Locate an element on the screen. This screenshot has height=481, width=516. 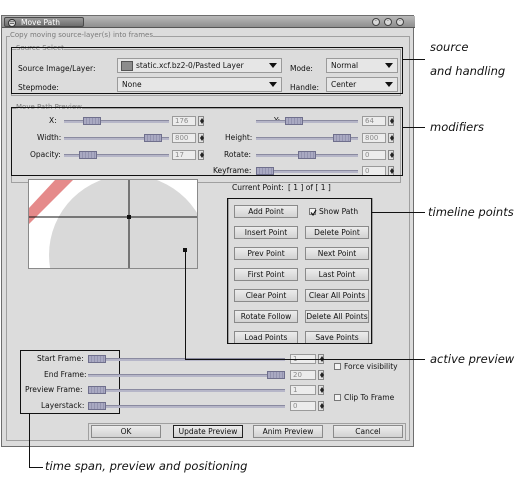
window-title: Move Path is located at coordinates (40, 22).